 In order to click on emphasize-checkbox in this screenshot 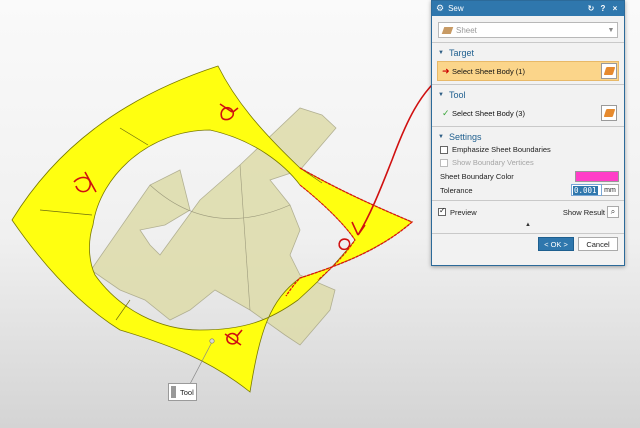, I will do `click(444, 149)`.